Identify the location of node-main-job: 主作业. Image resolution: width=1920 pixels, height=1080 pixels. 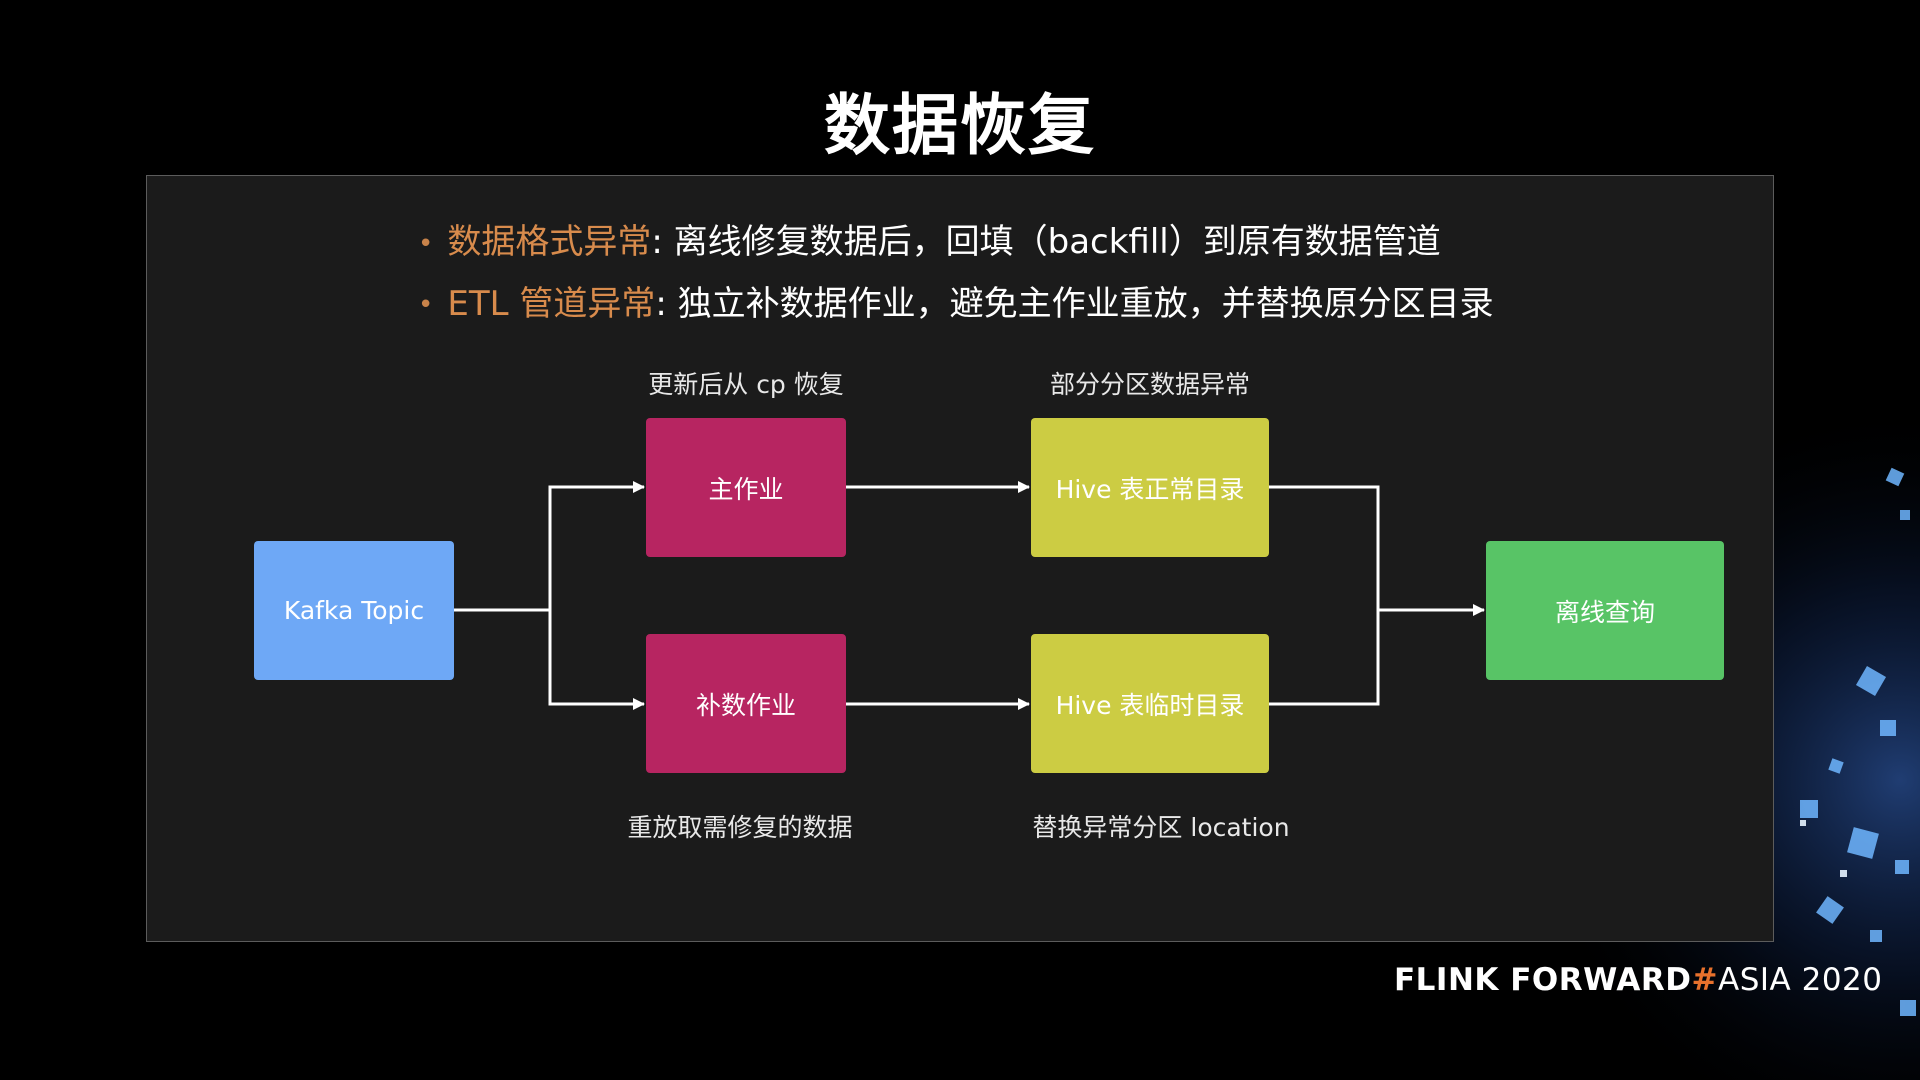
(746, 487).